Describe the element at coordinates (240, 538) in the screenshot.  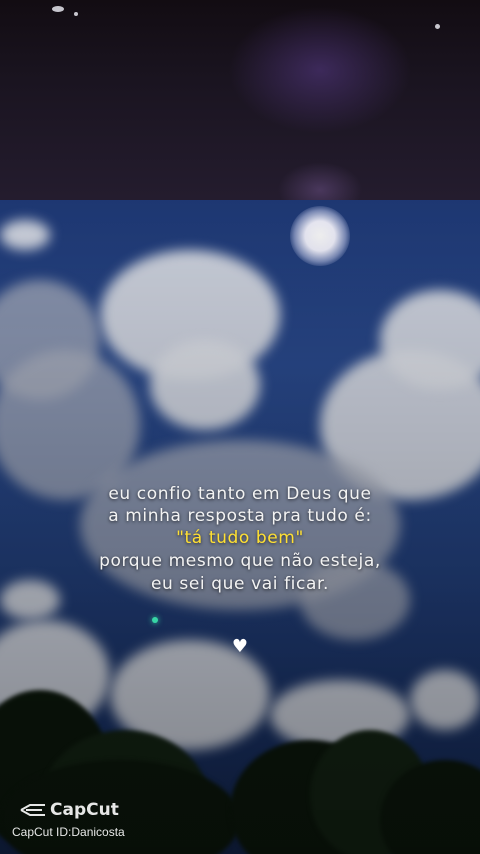
I see `quote-line-highlight: "tá tudo bem"` at that location.